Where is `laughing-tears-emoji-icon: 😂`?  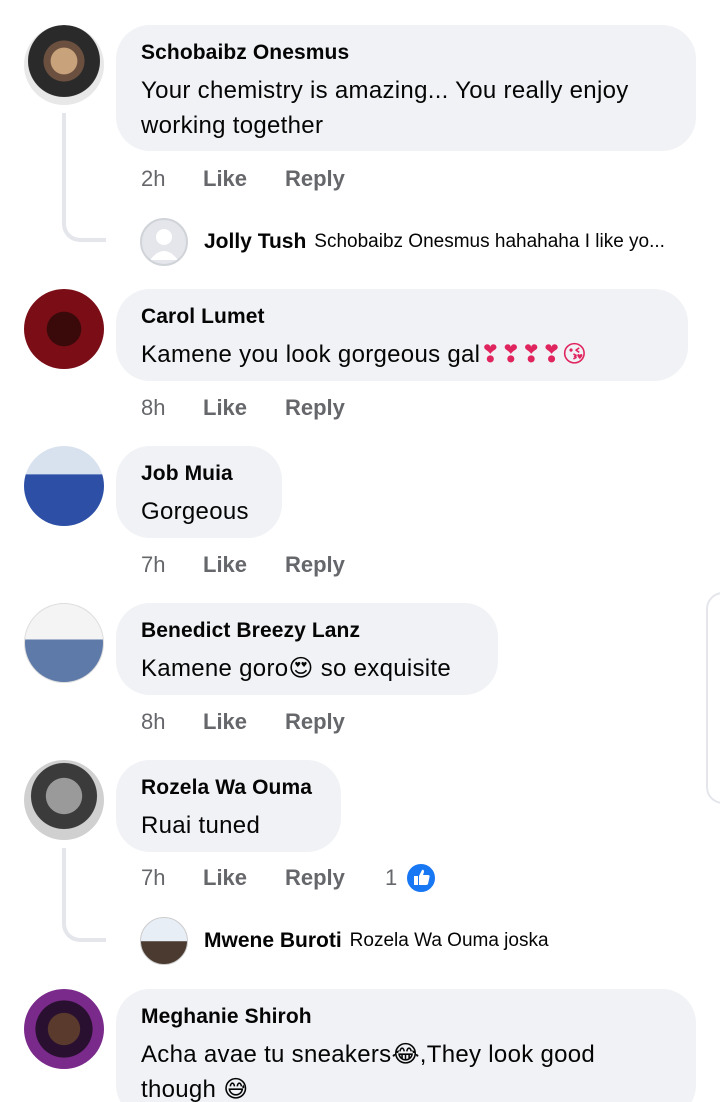
laughing-tears-emoji-icon: 😂 is located at coordinates (405, 1054).